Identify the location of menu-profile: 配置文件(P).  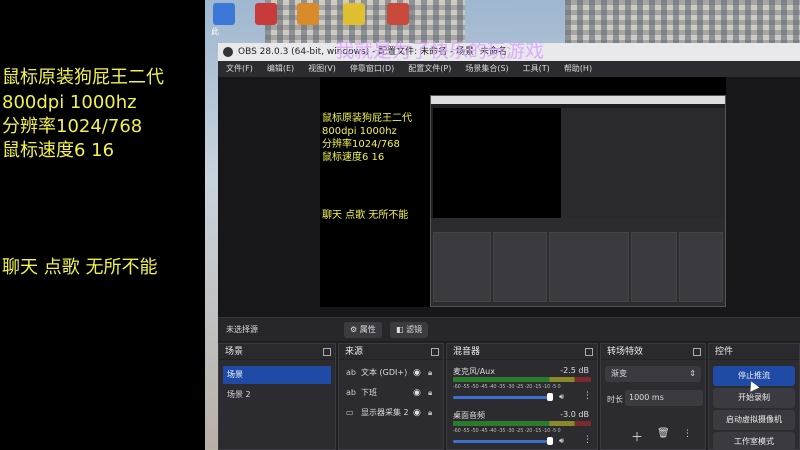
(429, 69).